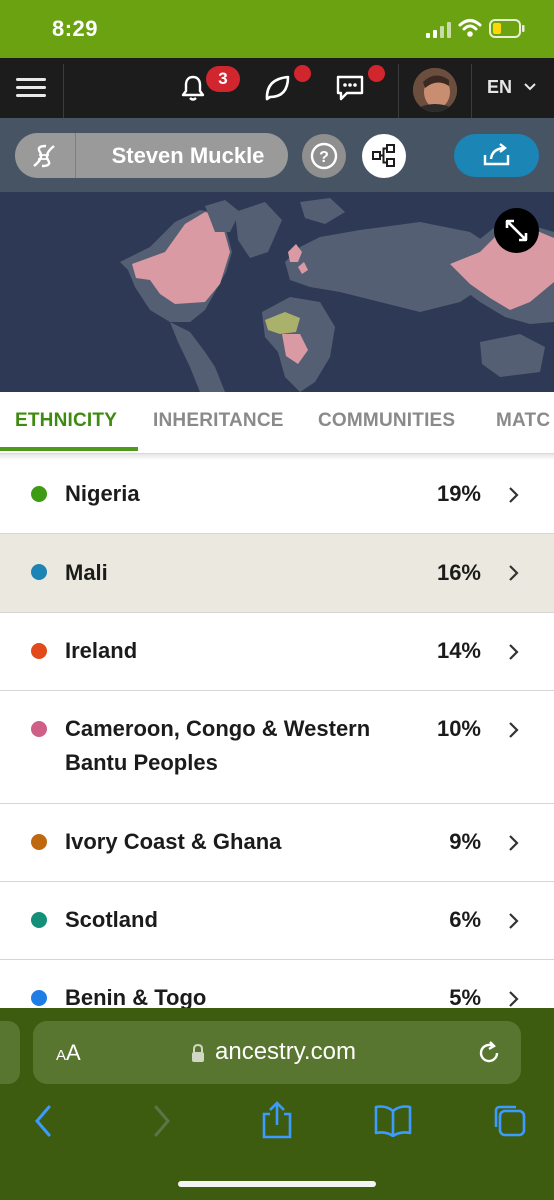 The image size is (554, 1200). What do you see at coordinates (277, 1184) in the screenshot?
I see `home-indicator` at bounding box center [277, 1184].